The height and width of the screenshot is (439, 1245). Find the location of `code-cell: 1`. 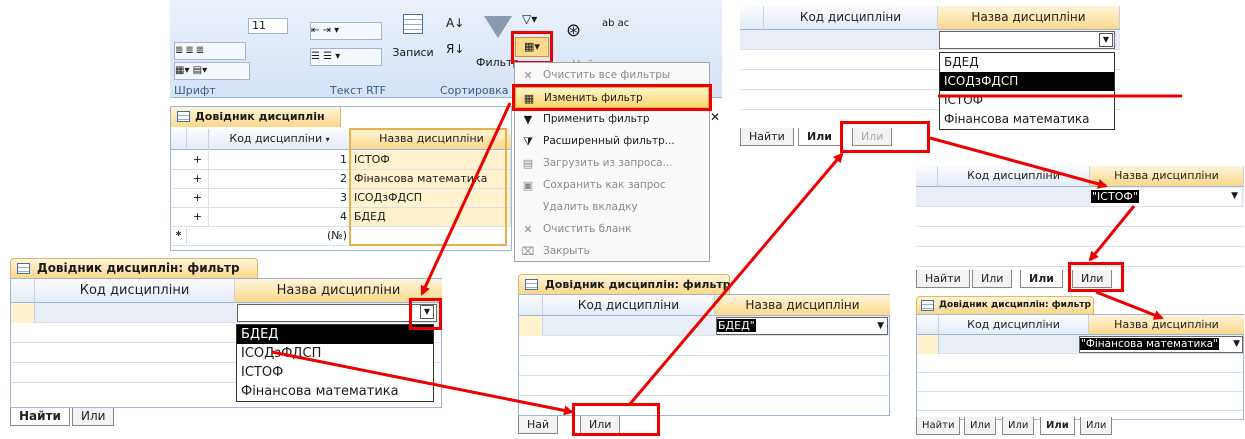

code-cell: 1 is located at coordinates (280, 160).